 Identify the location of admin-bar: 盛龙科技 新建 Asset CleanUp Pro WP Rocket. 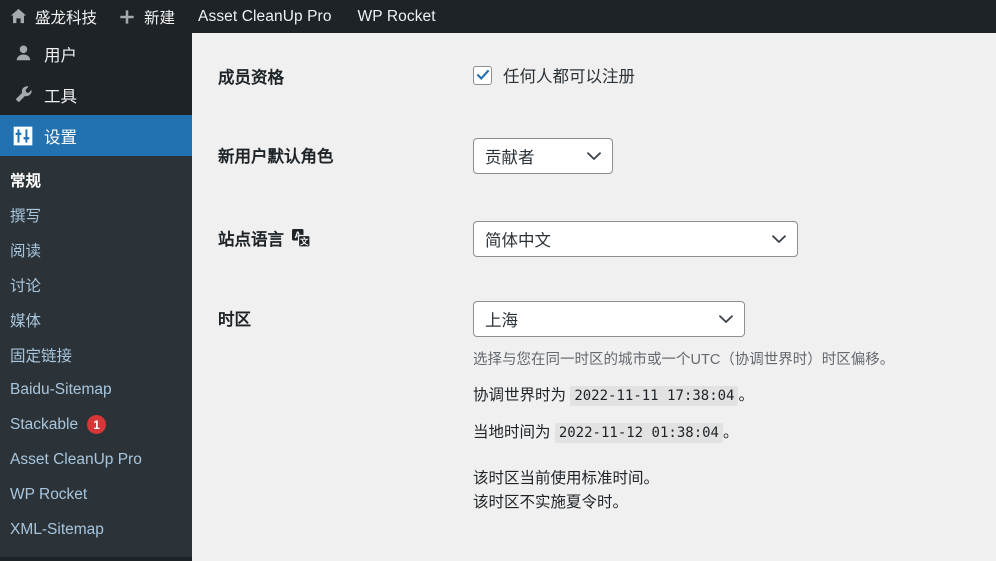
(498, 16).